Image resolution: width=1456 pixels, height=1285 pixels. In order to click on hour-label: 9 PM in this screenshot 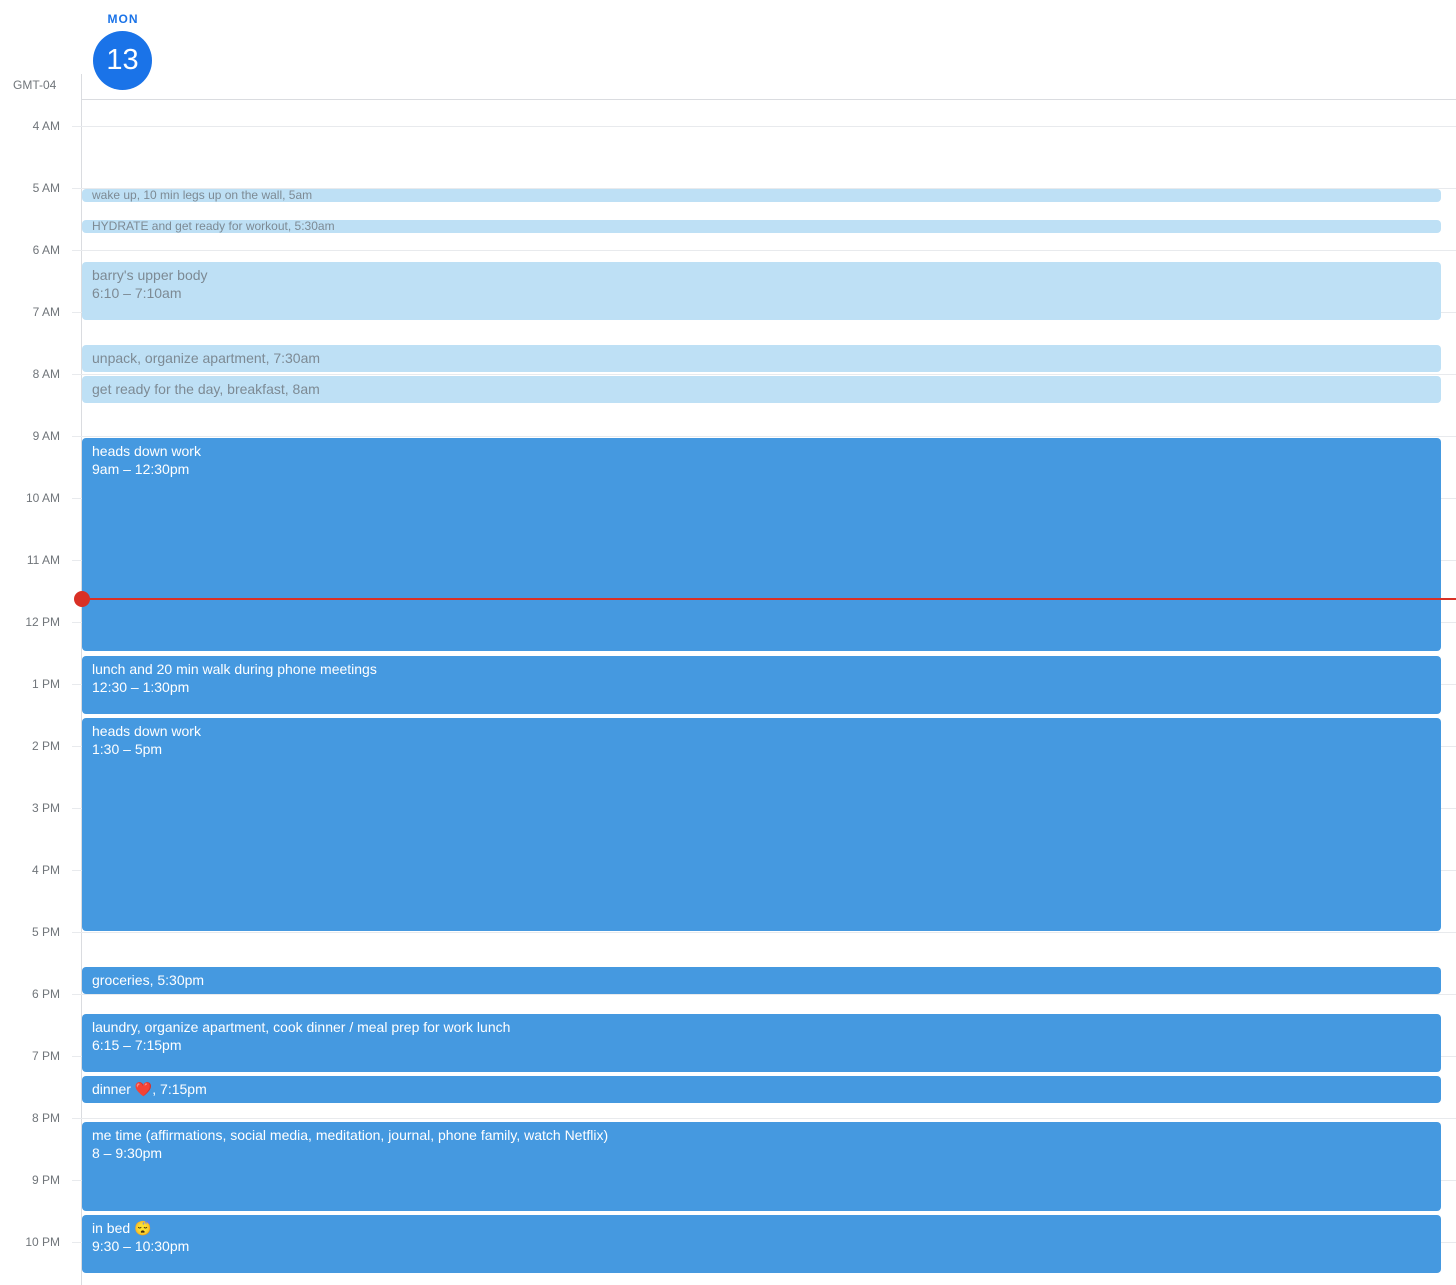, I will do `click(45, 1180)`.